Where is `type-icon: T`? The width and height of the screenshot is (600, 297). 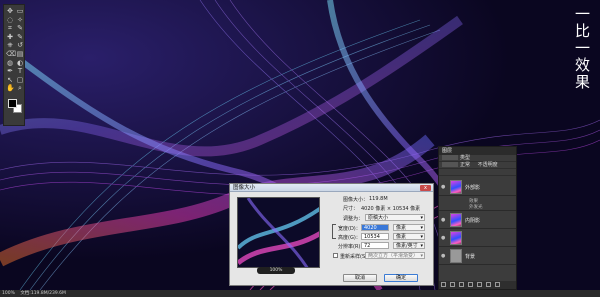 type-icon: T is located at coordinates (20, 71).